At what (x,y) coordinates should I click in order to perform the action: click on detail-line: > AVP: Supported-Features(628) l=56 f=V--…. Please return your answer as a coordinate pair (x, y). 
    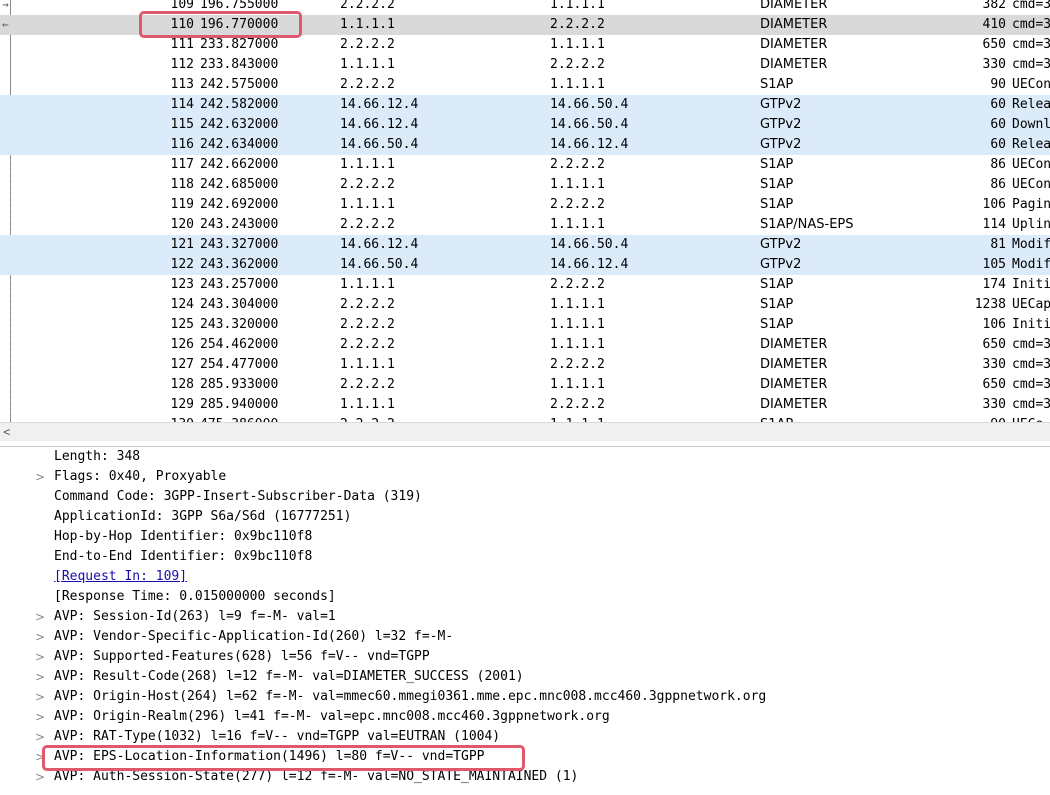
    Looking at the image, I should click on (232, 657).